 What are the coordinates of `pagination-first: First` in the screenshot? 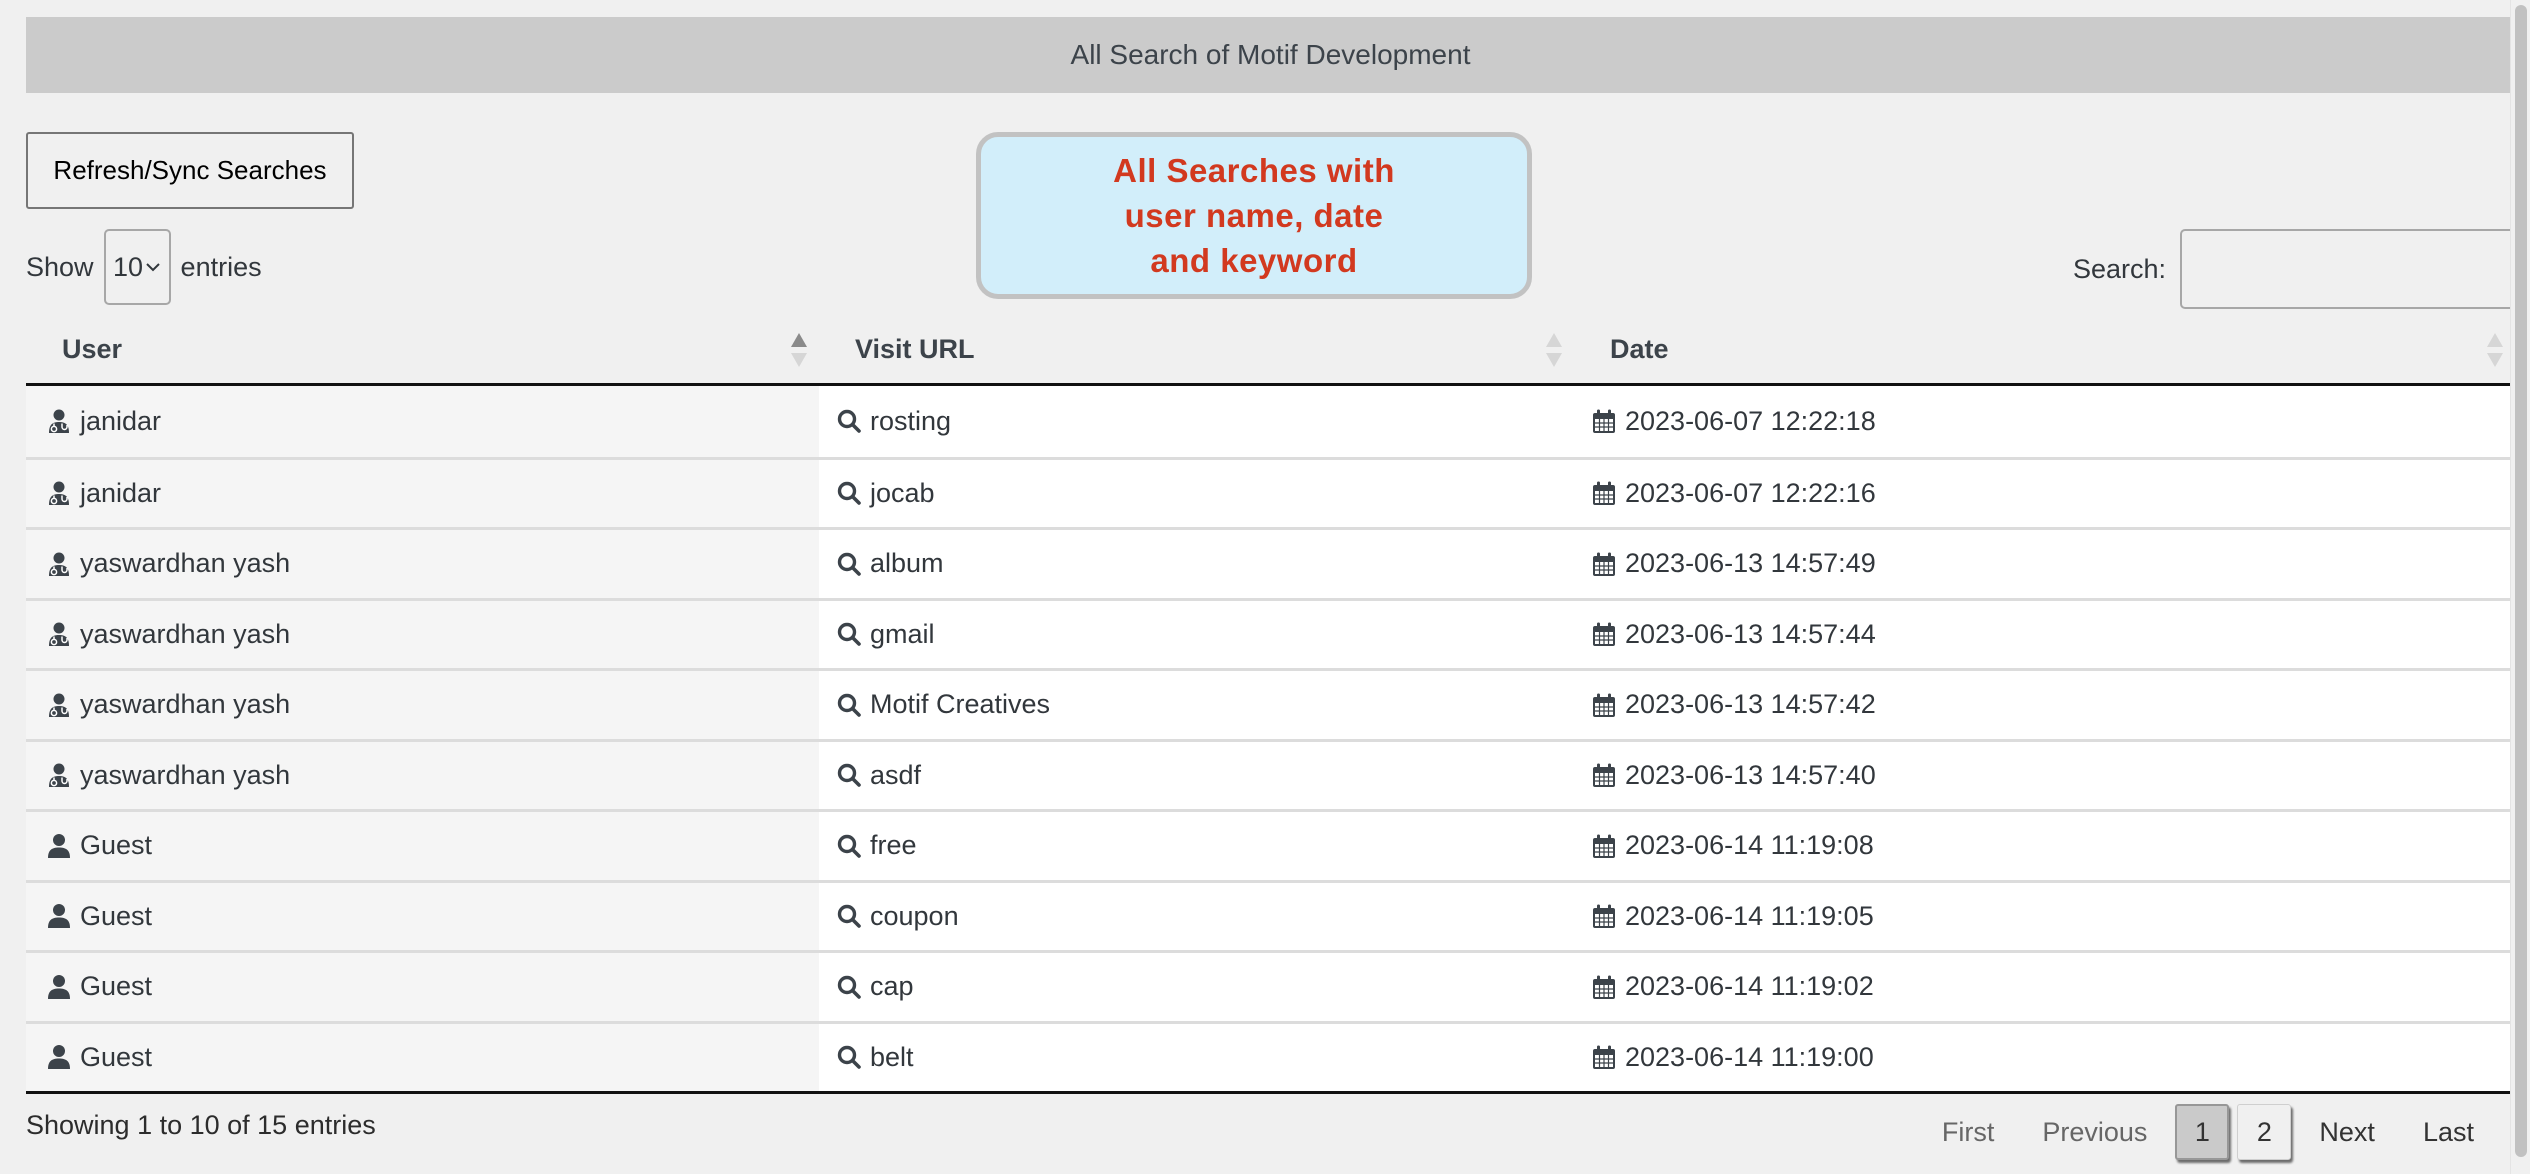 It's located at (1968, 1132).